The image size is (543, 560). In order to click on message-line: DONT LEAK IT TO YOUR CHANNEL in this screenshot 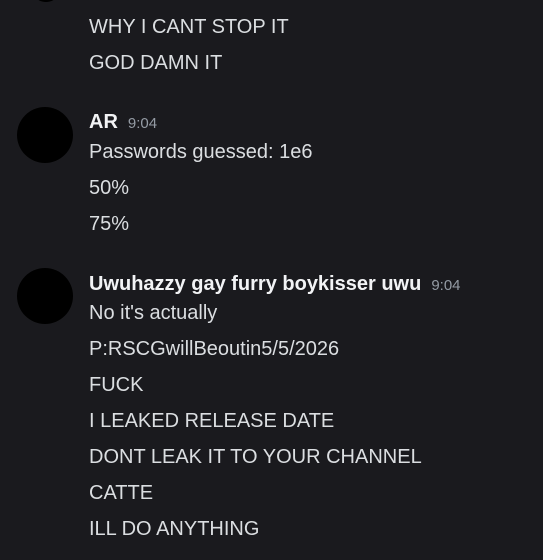, I will do `click(255, 457)`.